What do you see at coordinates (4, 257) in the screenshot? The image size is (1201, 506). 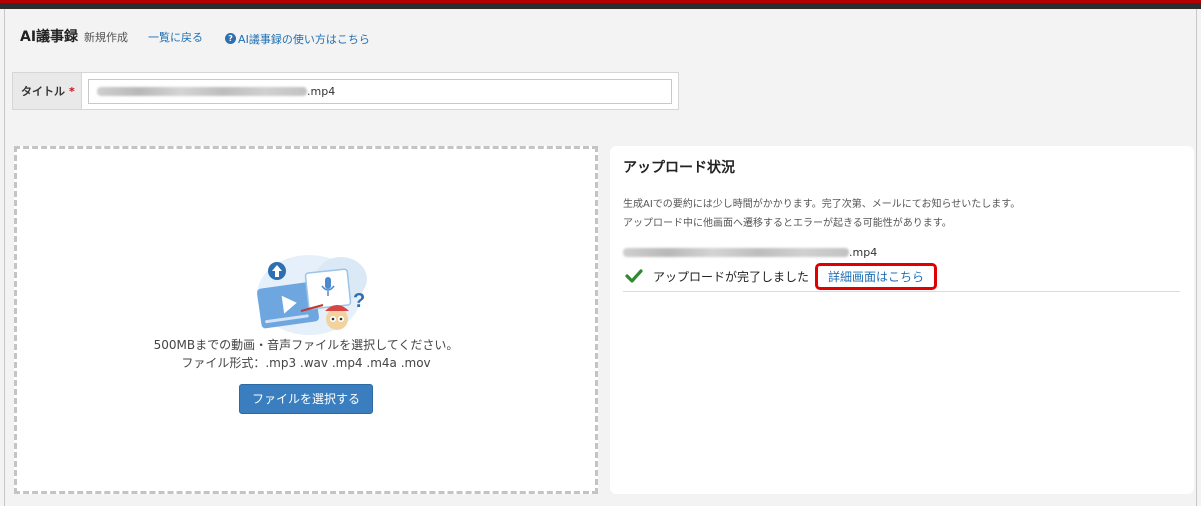 I see `frame-left-border` at bounding box center [4, 257].